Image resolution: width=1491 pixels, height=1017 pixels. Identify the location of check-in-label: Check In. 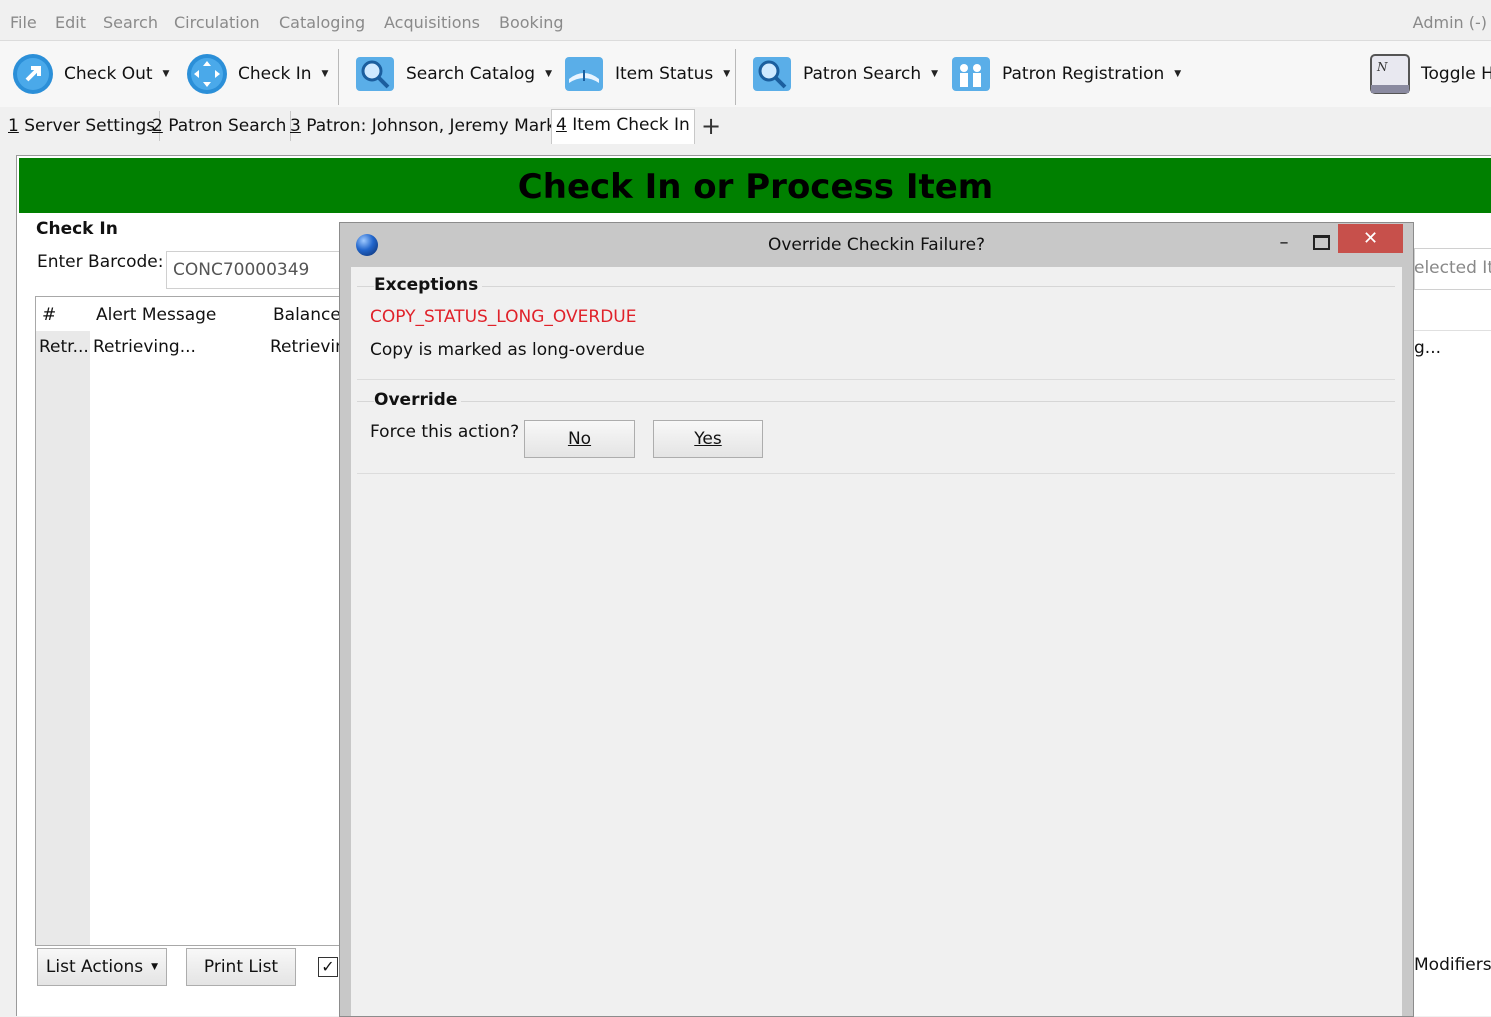
(275, 74).